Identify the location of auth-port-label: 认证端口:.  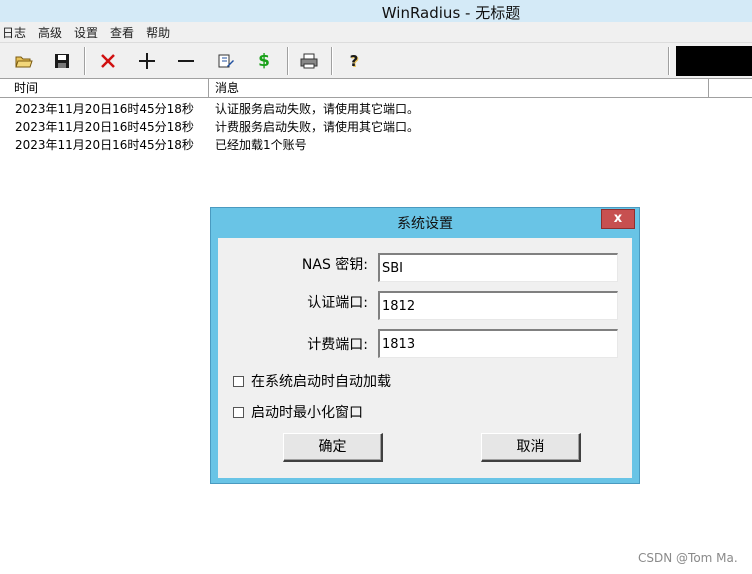
(337, 303).